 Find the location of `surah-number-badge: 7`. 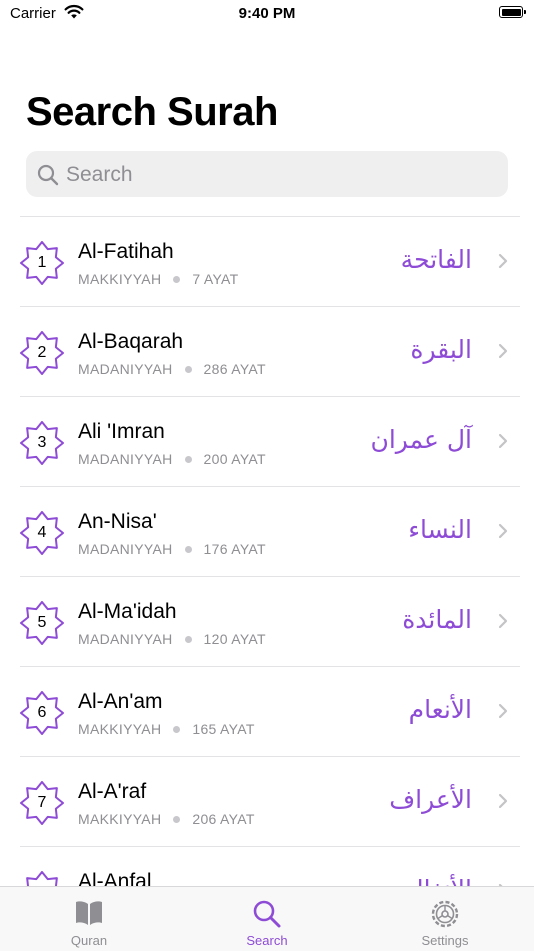

surah-number-badge: 7 is located at coordinates (42, 803).